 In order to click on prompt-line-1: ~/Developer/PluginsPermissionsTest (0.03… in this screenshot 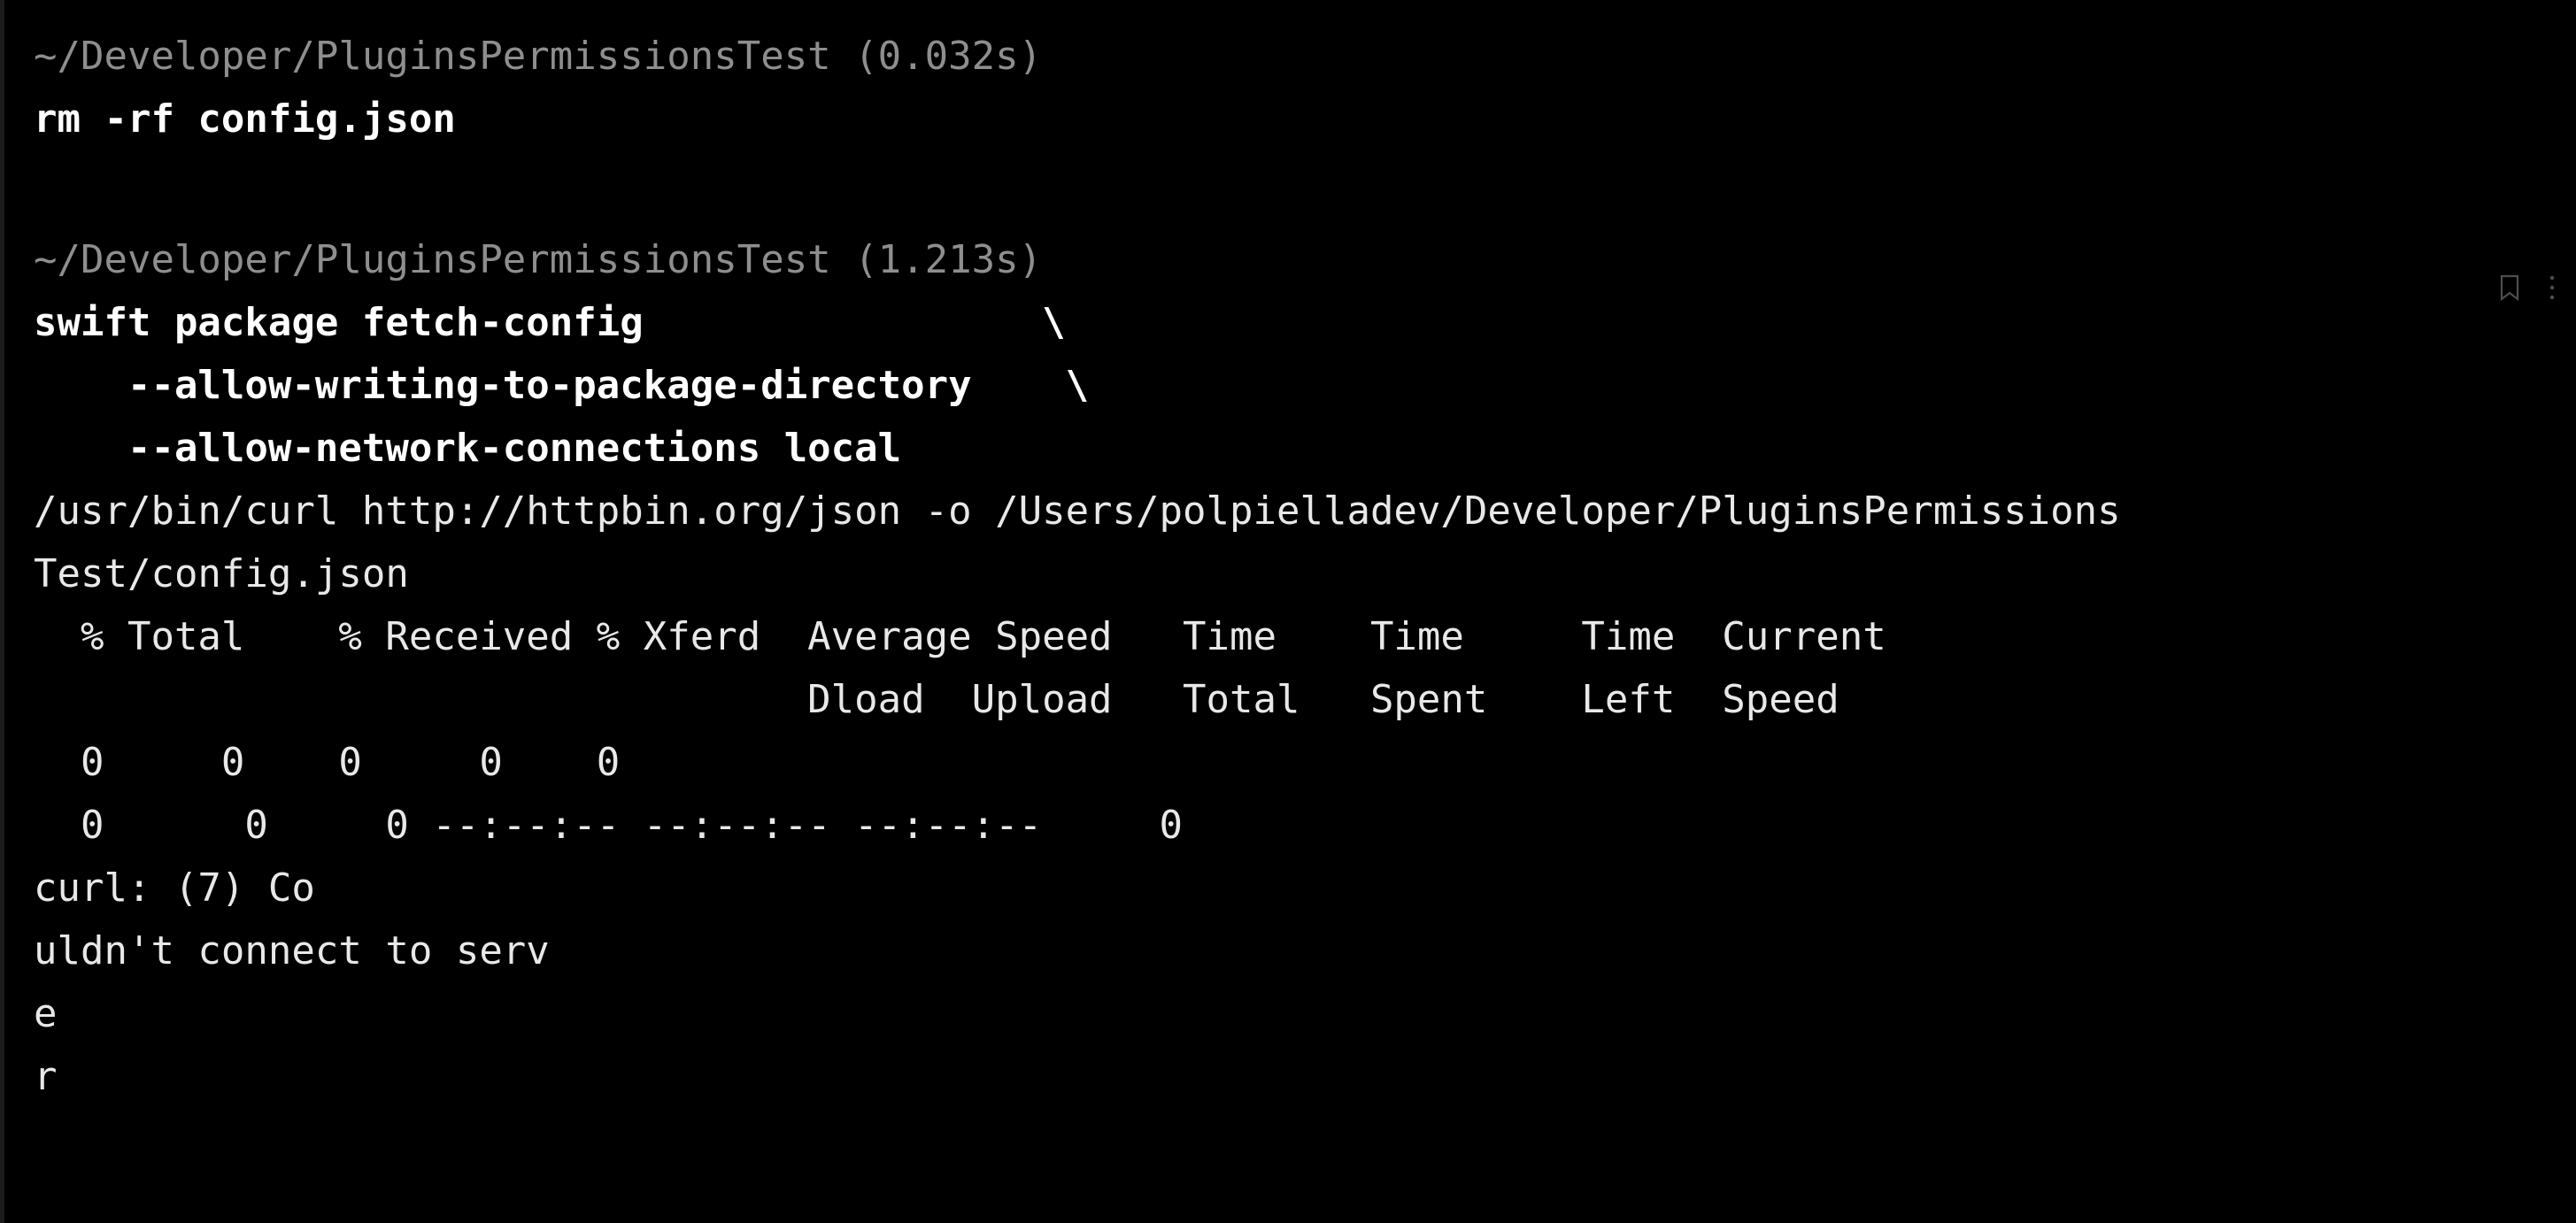, I will do `click(538, 57)`.